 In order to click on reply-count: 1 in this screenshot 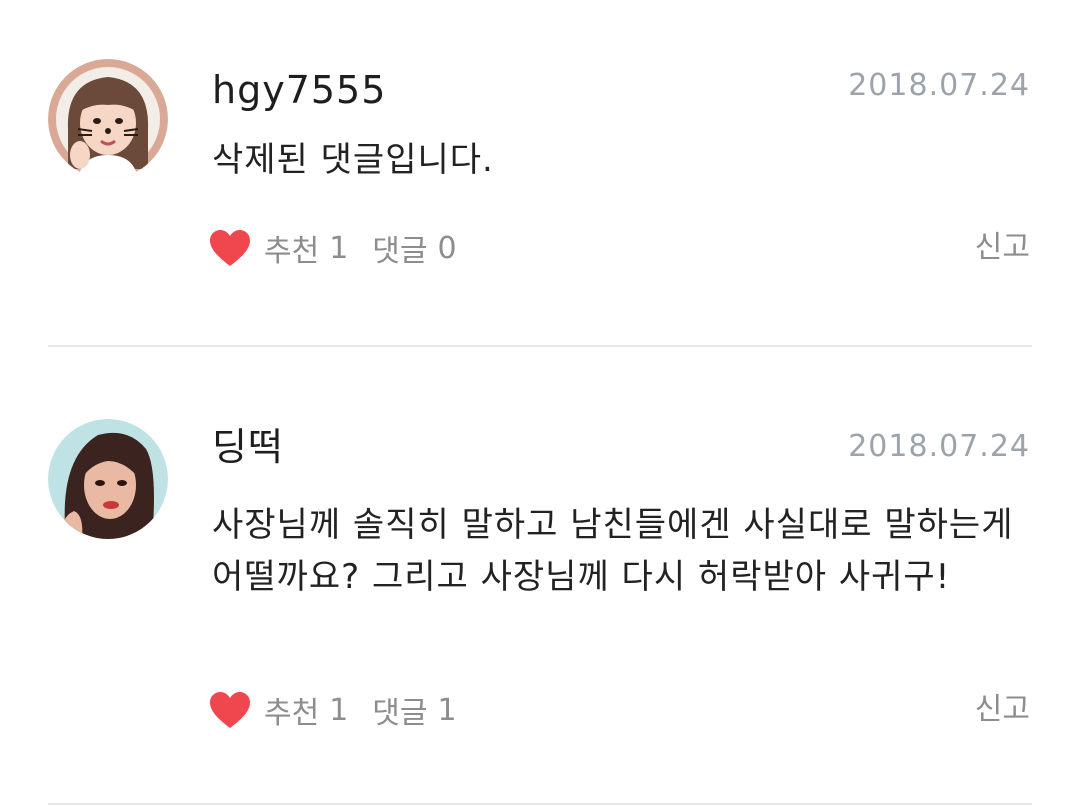, I will do `click(447, 710)`.